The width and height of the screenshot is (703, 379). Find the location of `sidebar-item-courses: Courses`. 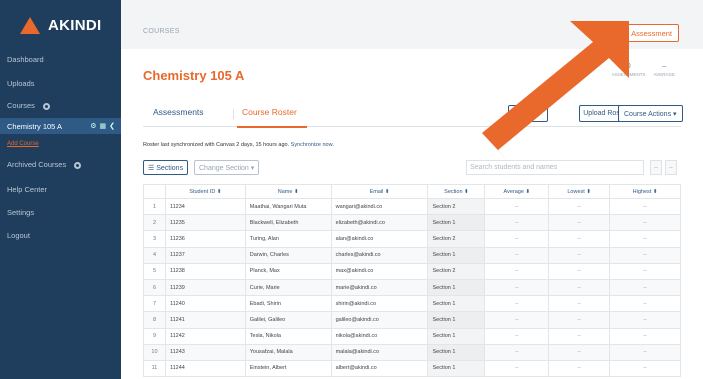

sidebar-item-courses: Courses is located at coordinates (29, 105).